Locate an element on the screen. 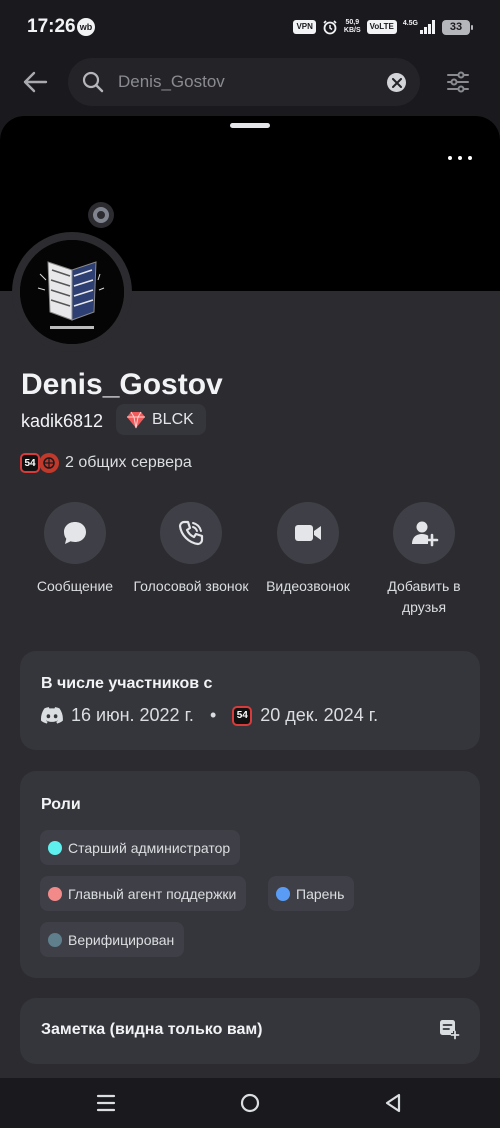 This screenshot has width=500, height=1128. home-button is located at coordinates (250, 1103).